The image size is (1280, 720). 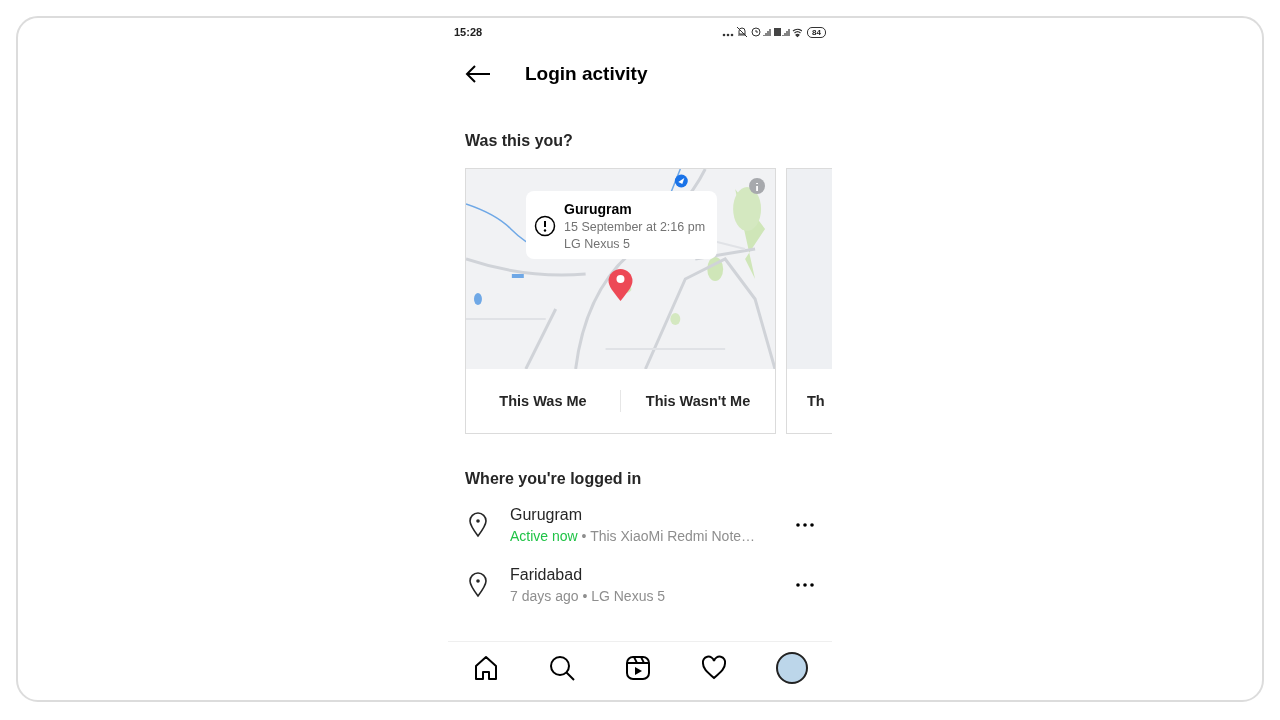 I want to click on search-icon, so click(x=562, y=668).